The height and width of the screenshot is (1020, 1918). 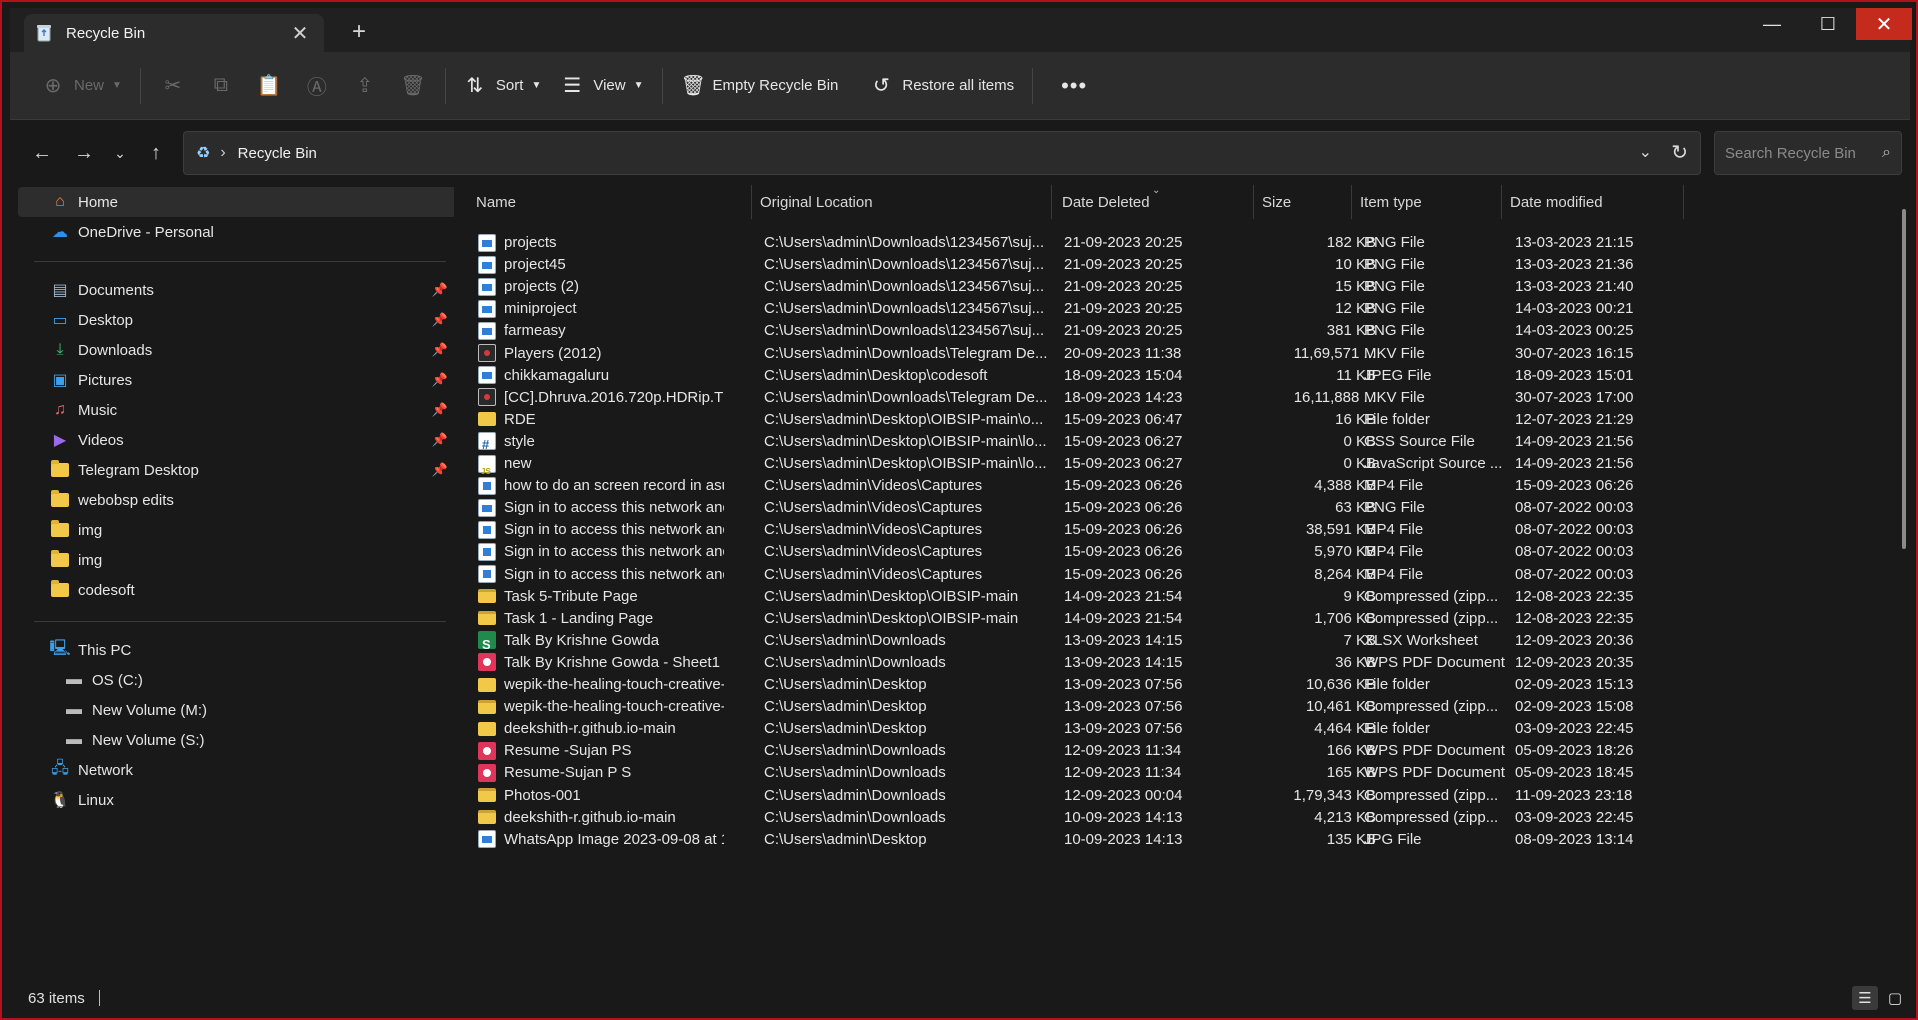 What do you see at coordinates (1795, 153) in the screenshot?
I see `search-input` at bounding box center [1795, 153].